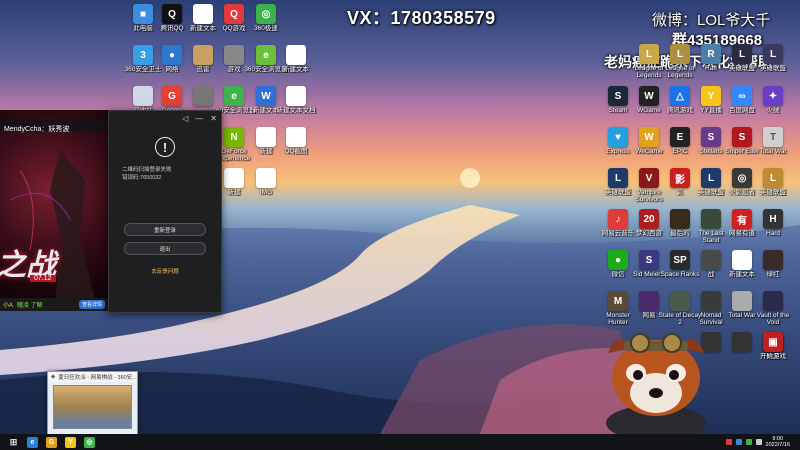  I want to click on relogin-button: 重新登录, so click(165, 229).